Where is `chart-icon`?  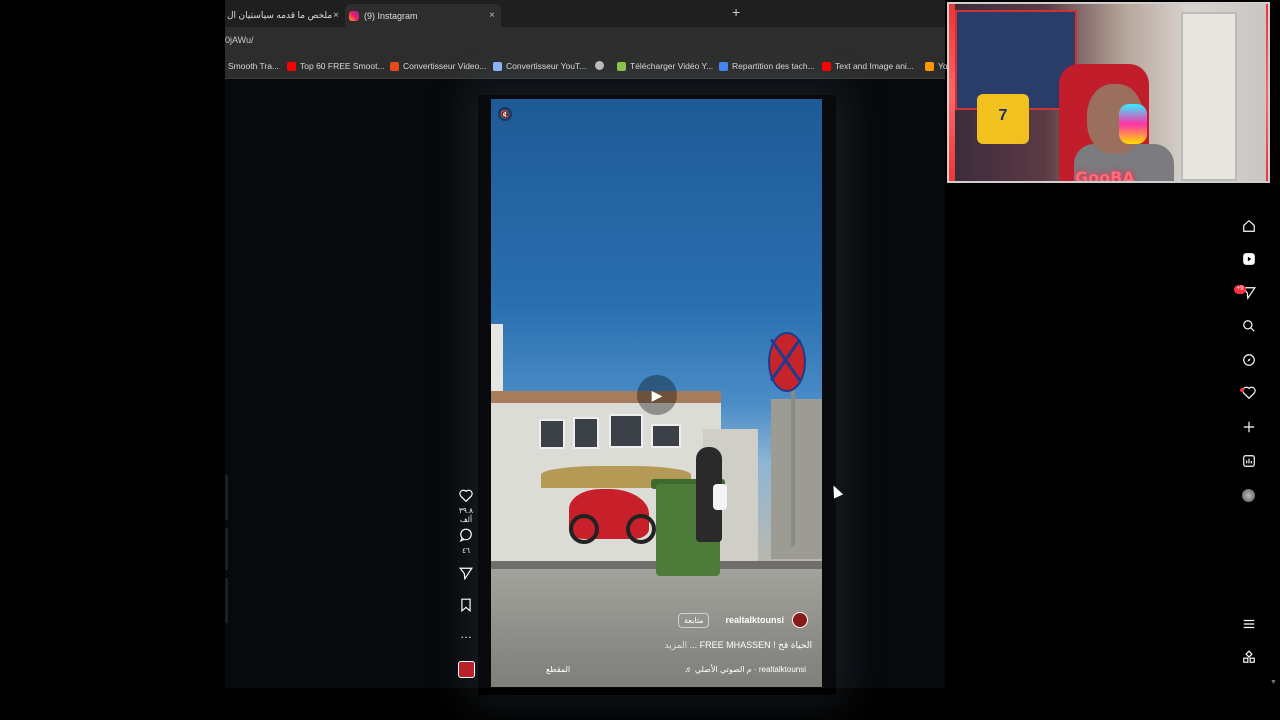 chart-icon is located at coordinates (1248, 461).